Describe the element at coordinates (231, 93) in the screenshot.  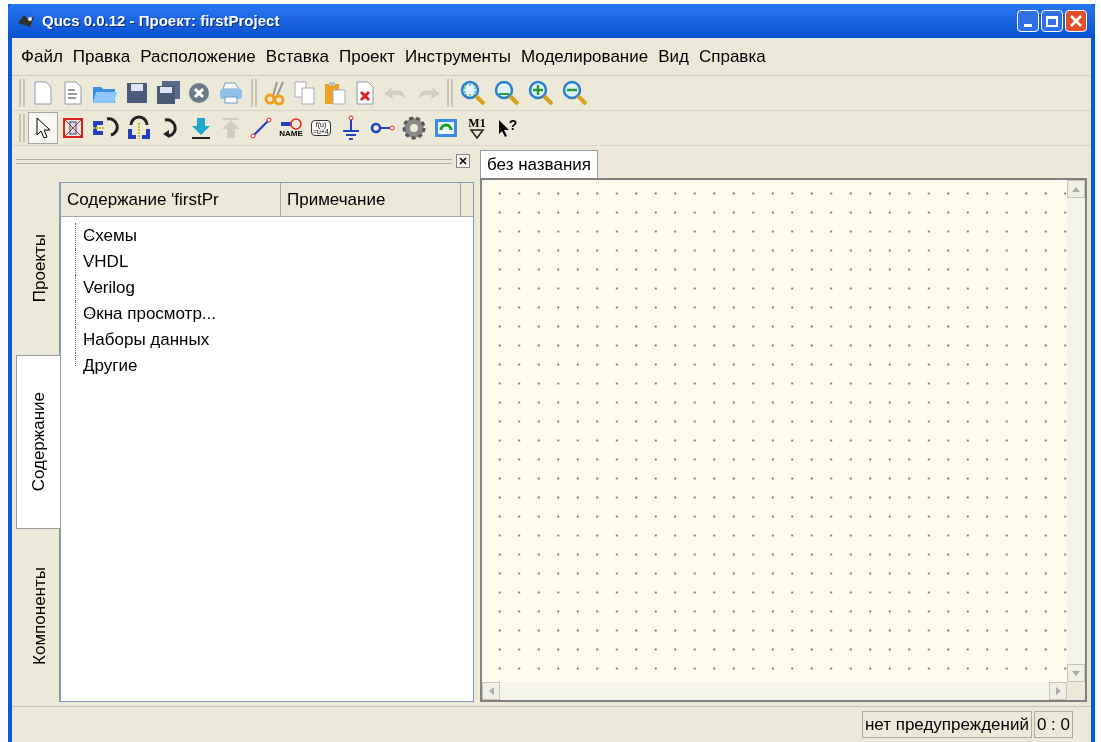
I see `printer-icon` at that location.